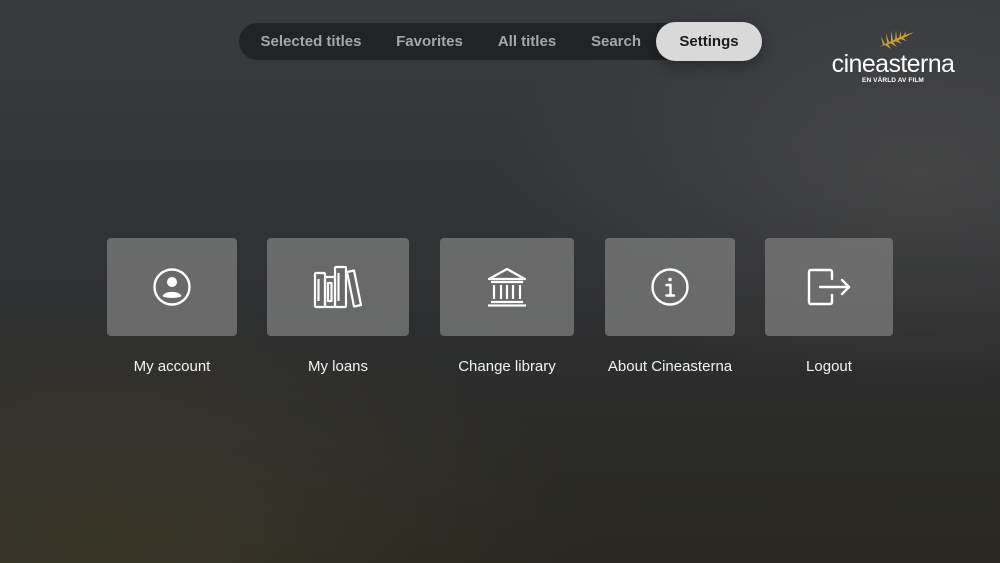 This screenshot has width=1000, height=563. What do you see at coordinates (829, 366) in the screenshot?
I see `logout-label: Logout` at bounding box center [829, 366].